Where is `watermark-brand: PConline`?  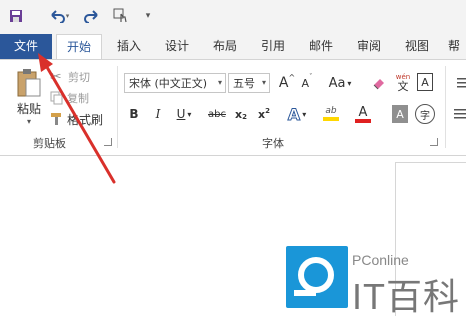
watermark-brand: PConline is located at coordinates (380, 260).